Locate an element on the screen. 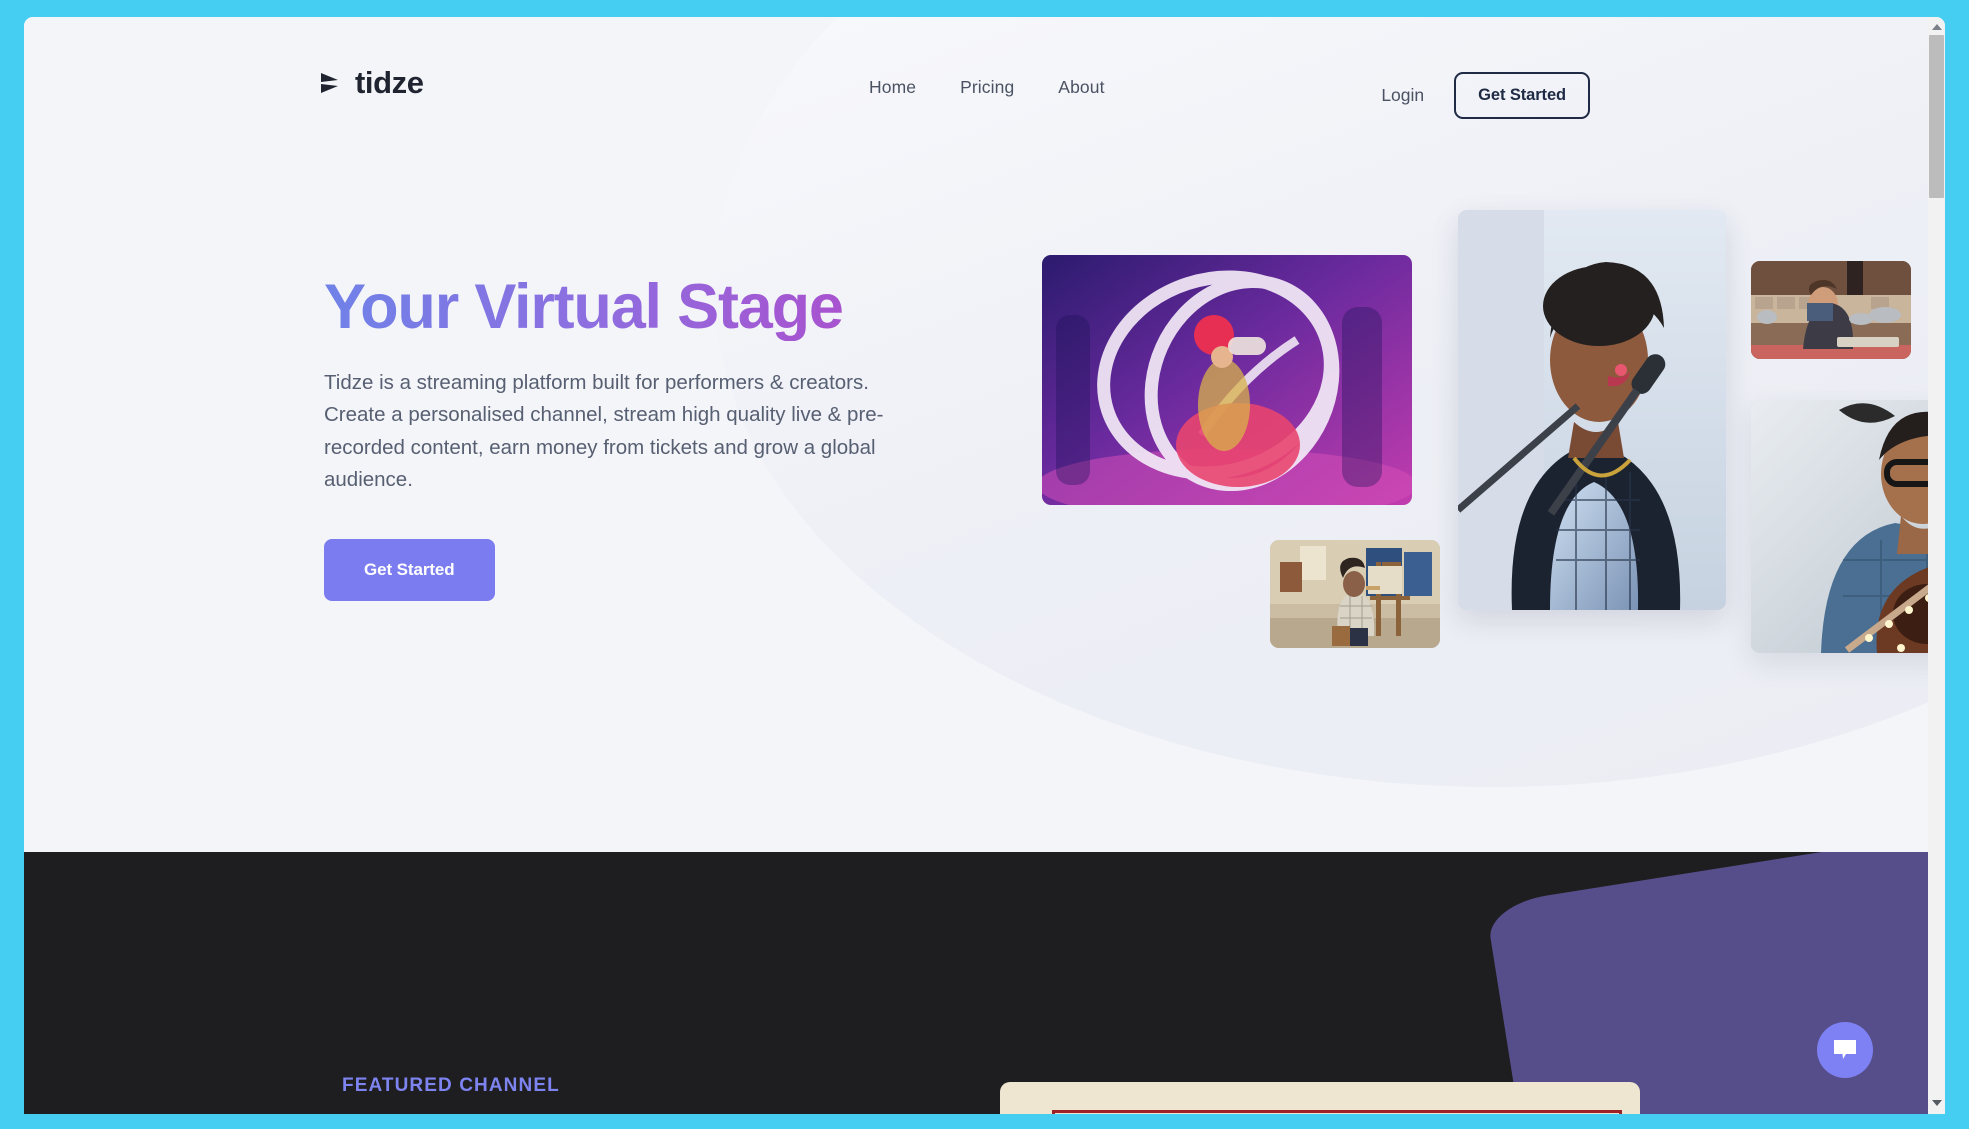  page-title: Your Virtual Stage is located at coordinates (644, 307).